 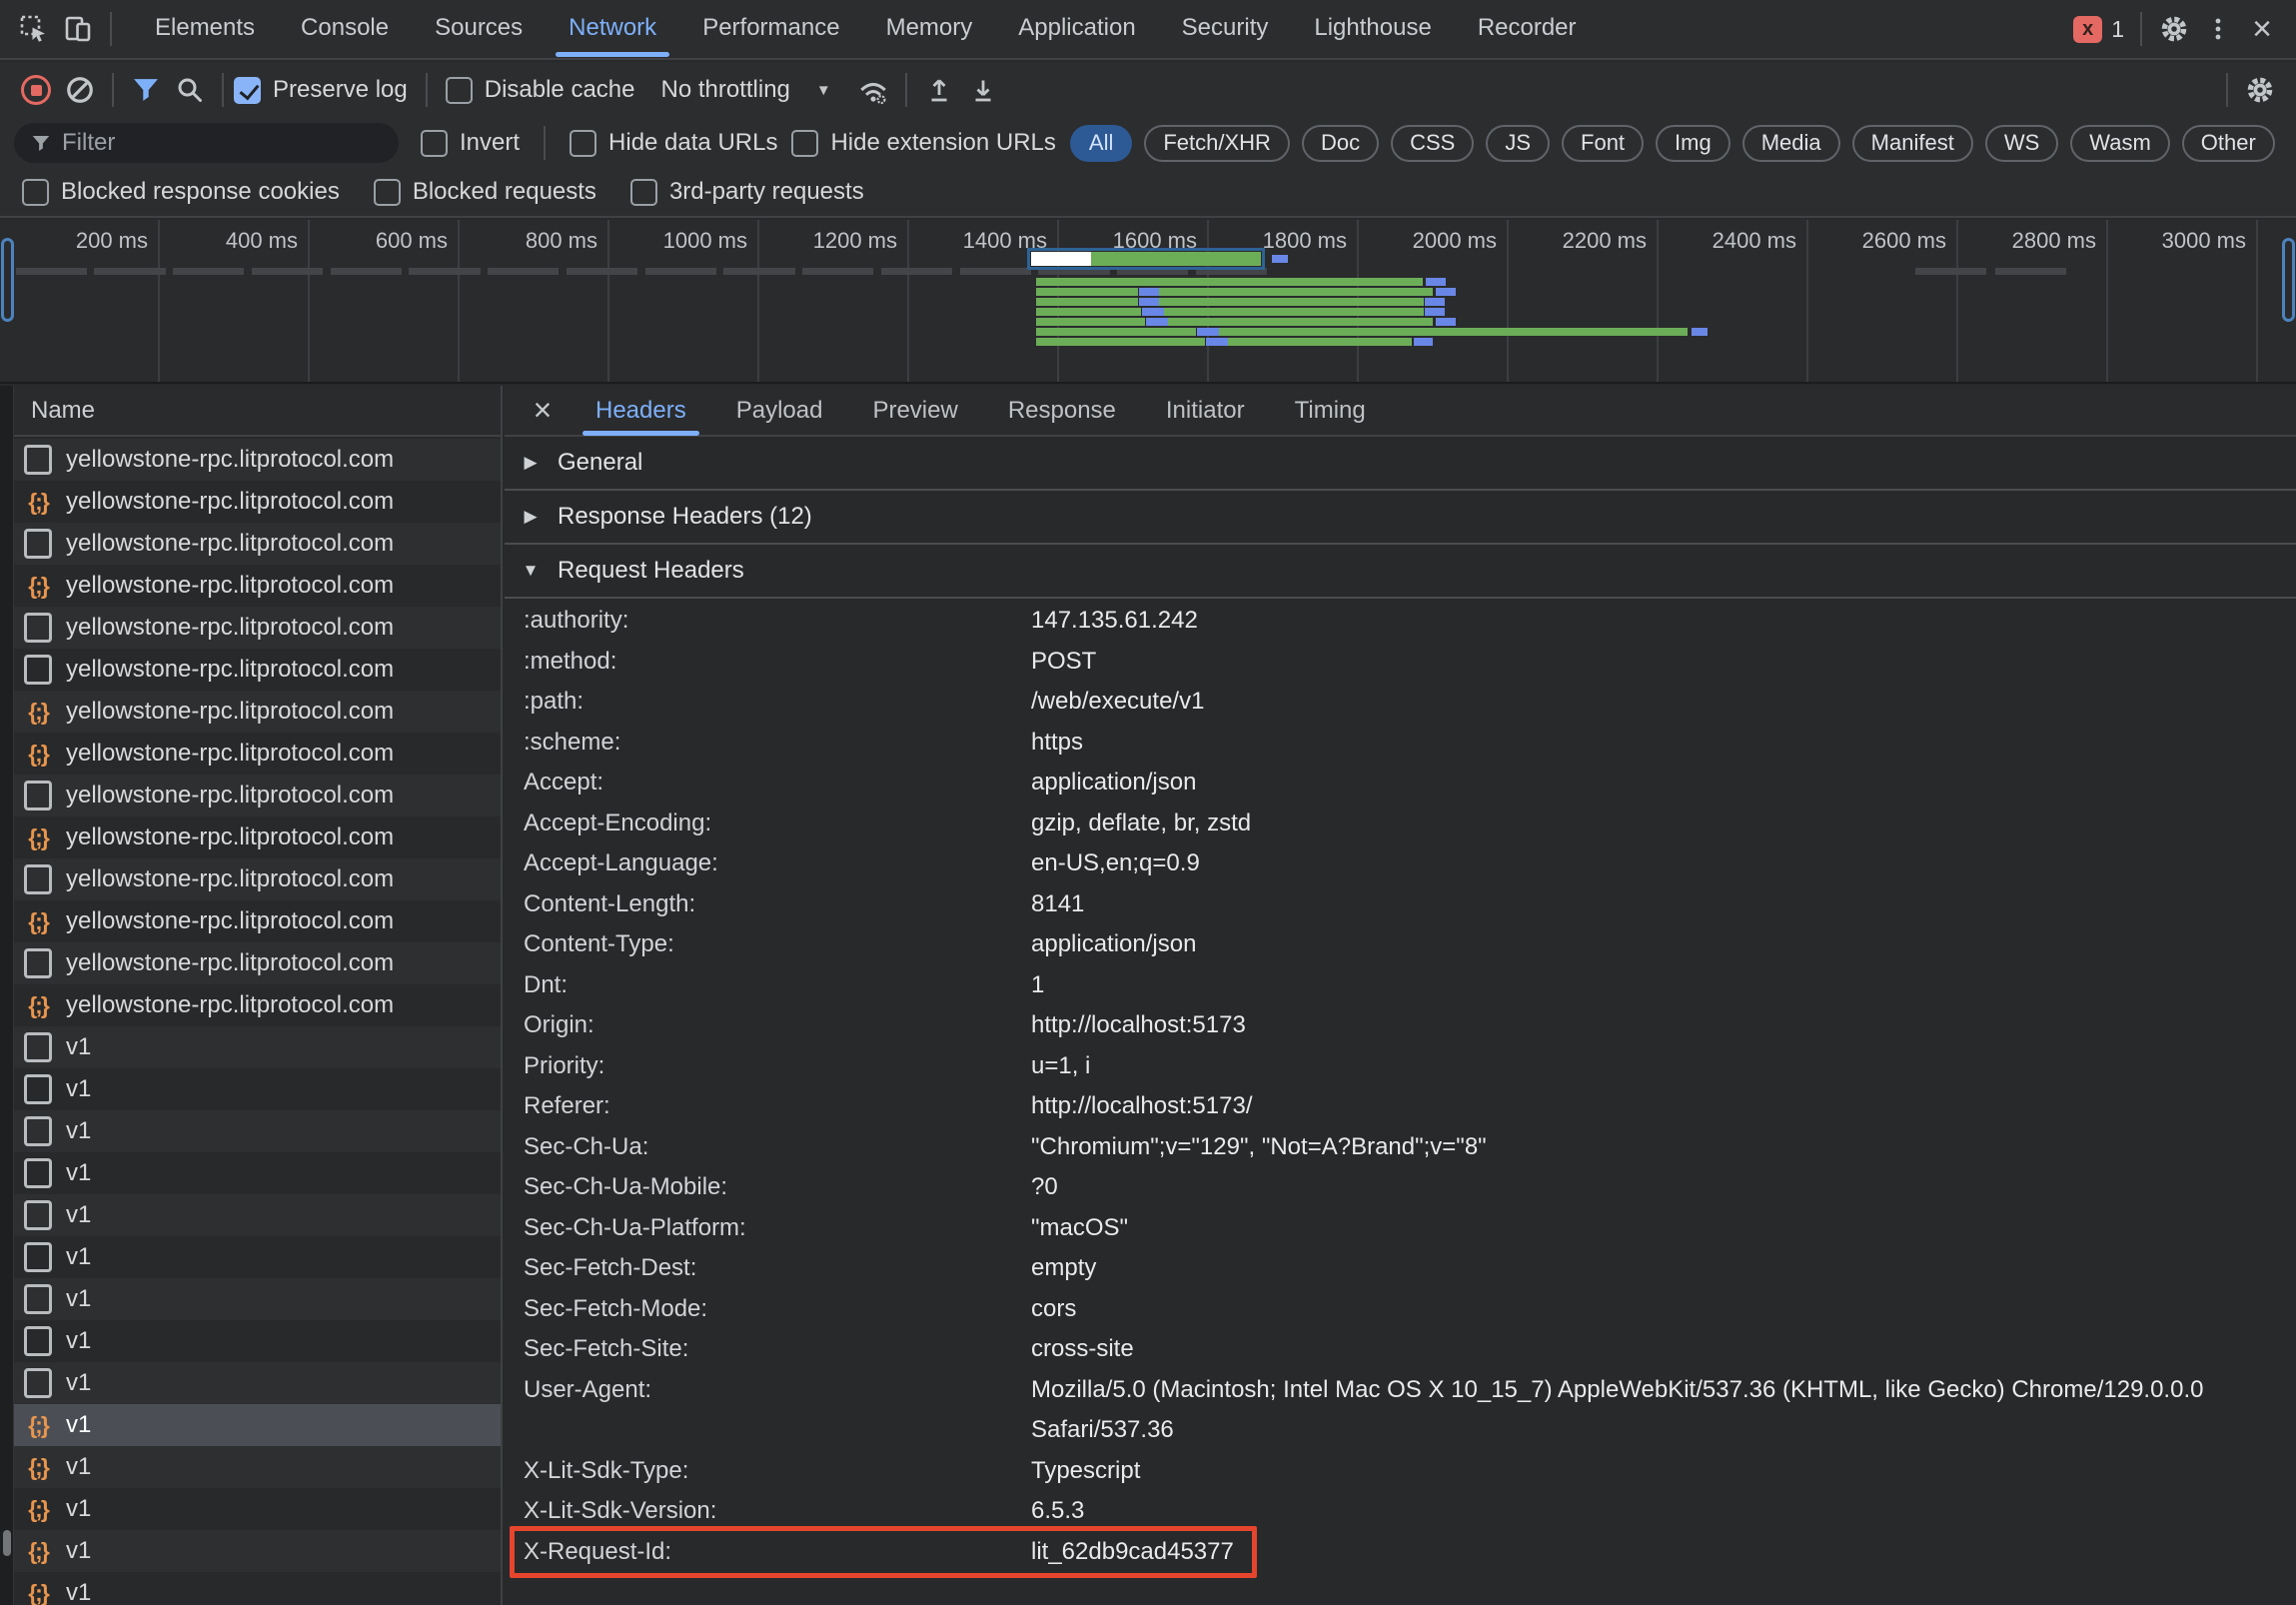 I want to click on clear-network-log-icon, so click(x=80, y=90).